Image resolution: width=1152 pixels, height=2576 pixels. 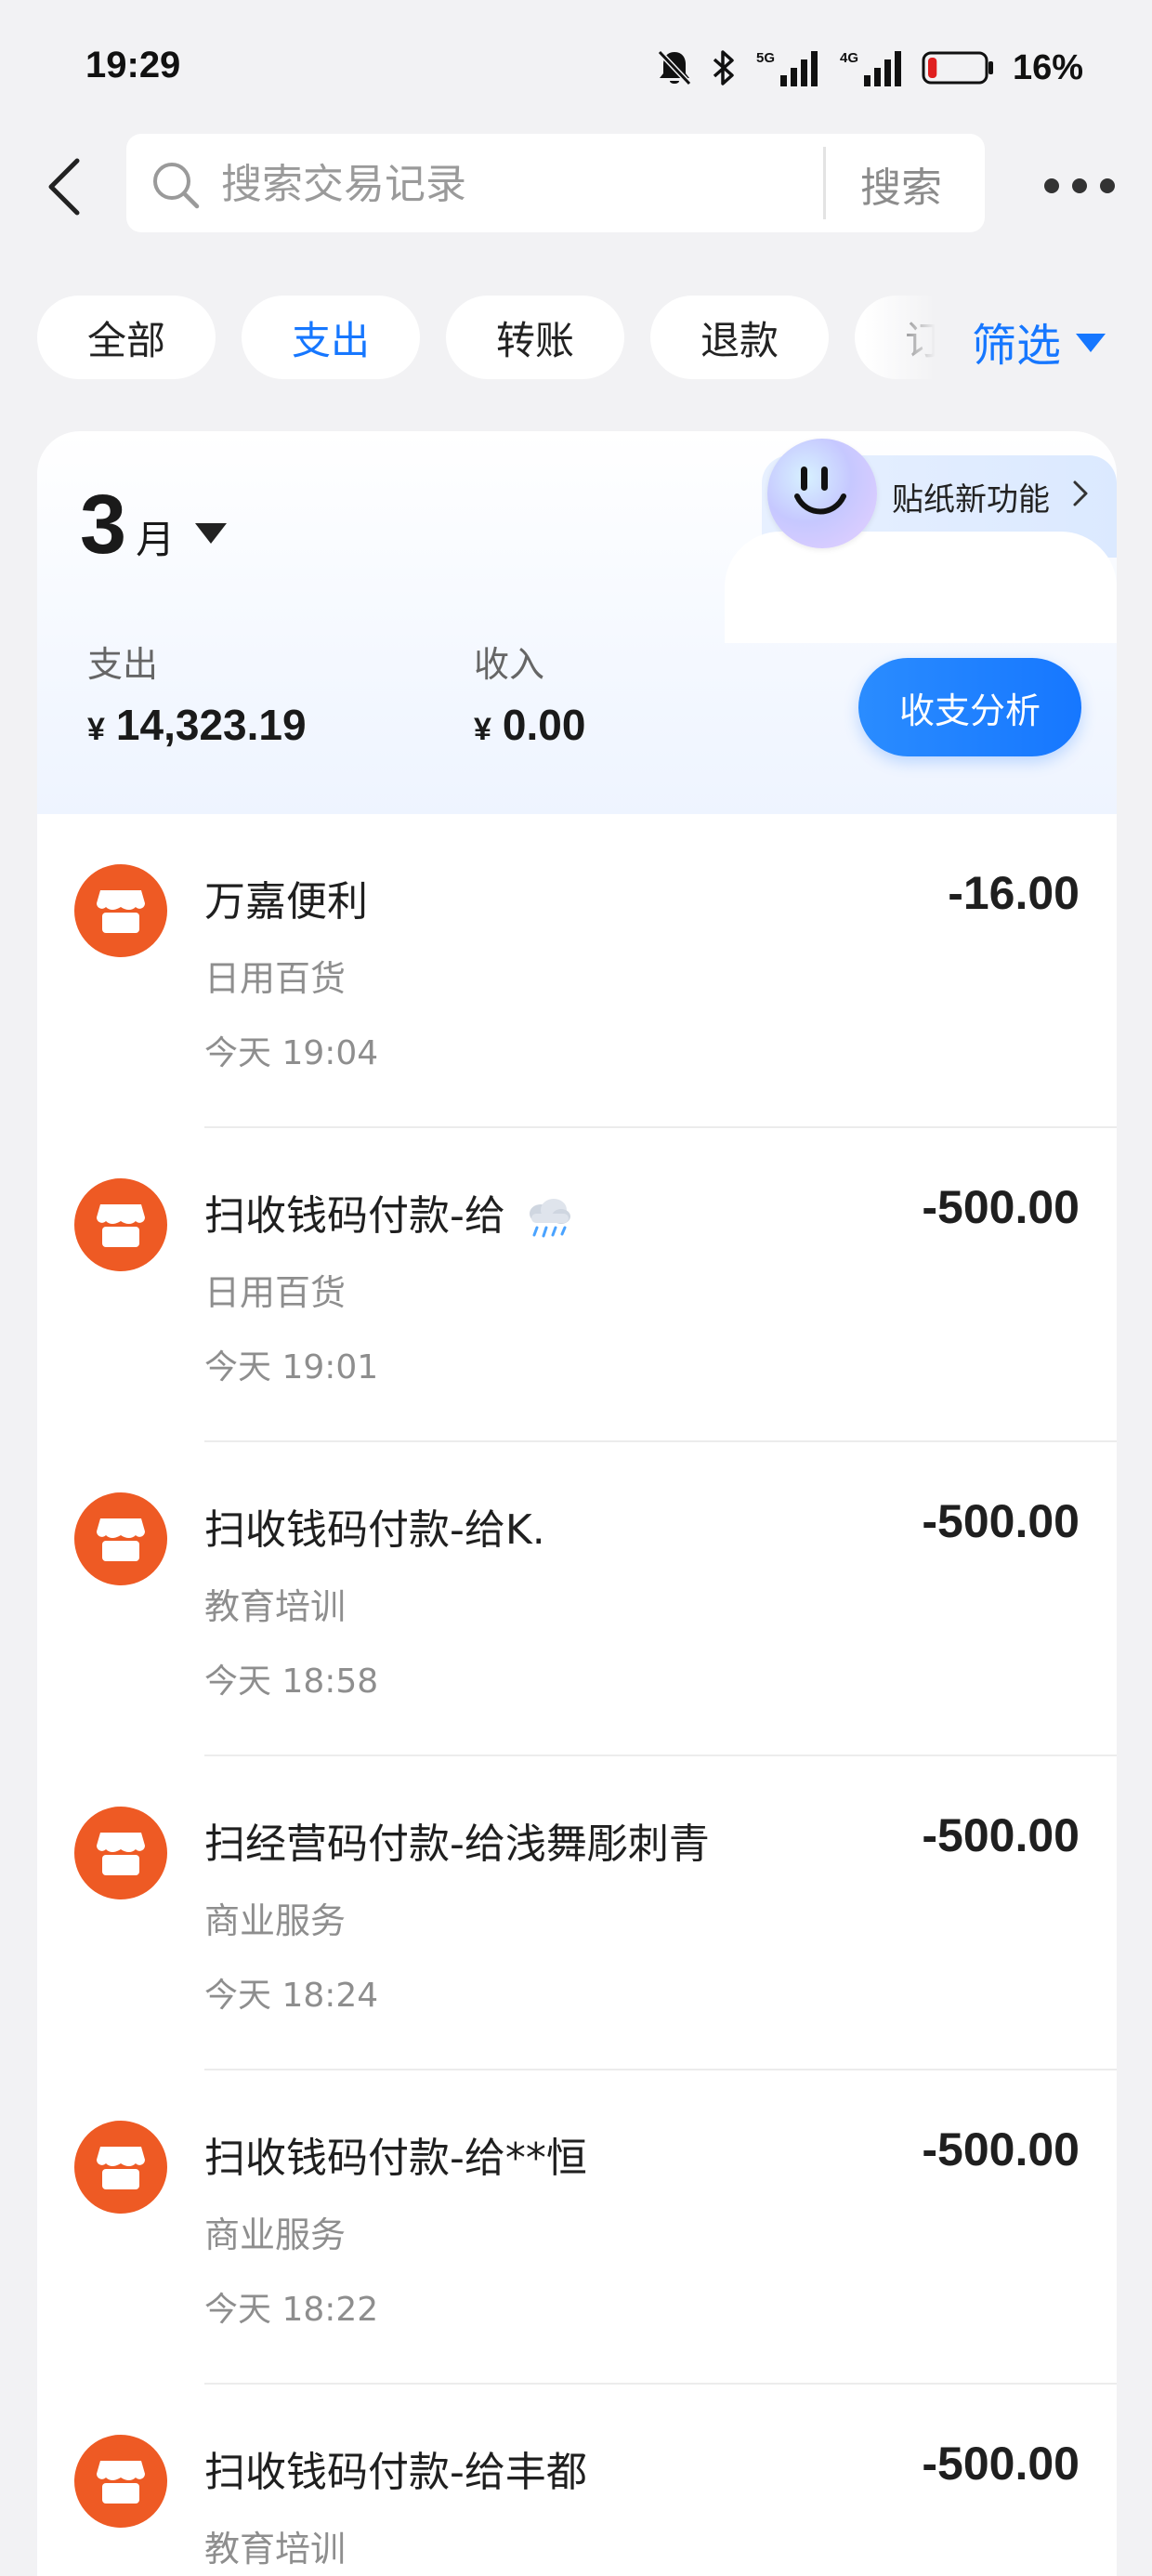 What do you see at coordinates (354, 1216) in the screenshot?
I see `transaction-title: 扫收钱码付款-给` at bounding box center [354, 1216].